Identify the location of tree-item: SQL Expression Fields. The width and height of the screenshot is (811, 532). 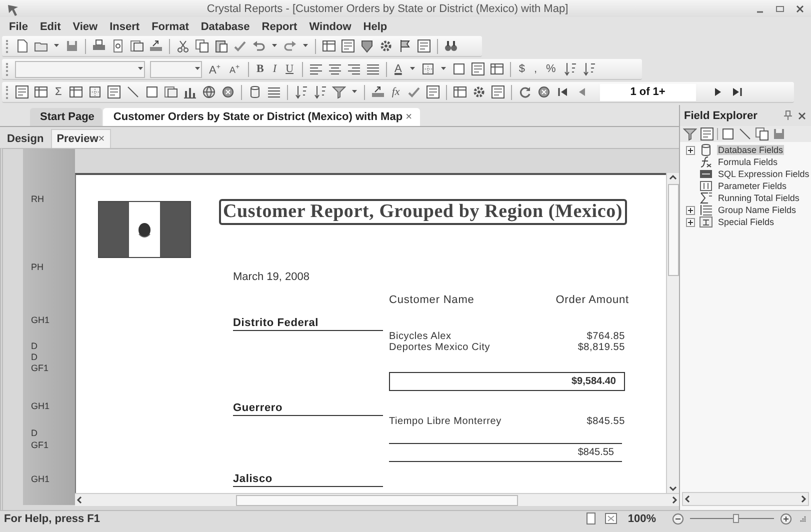
(763, 174).